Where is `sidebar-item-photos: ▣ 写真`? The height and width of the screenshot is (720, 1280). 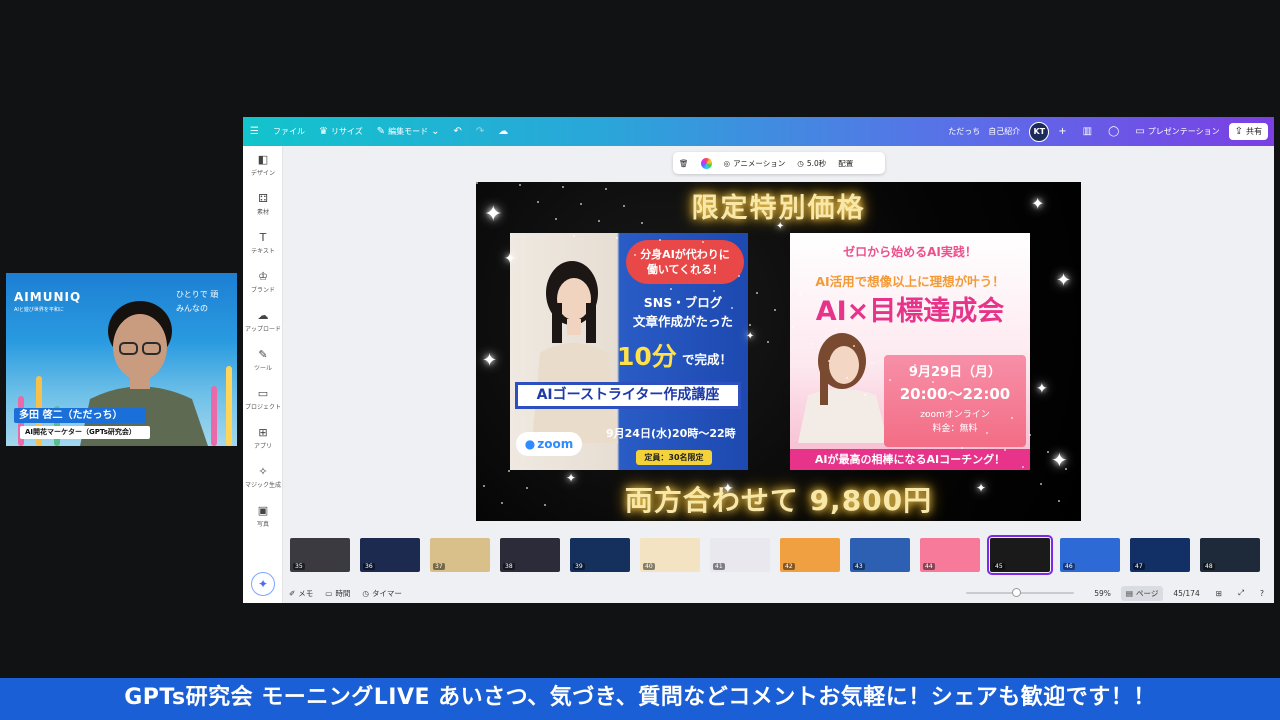 sidebar-item-photos: ▣ 写真 is located at coordinates (263, 516).